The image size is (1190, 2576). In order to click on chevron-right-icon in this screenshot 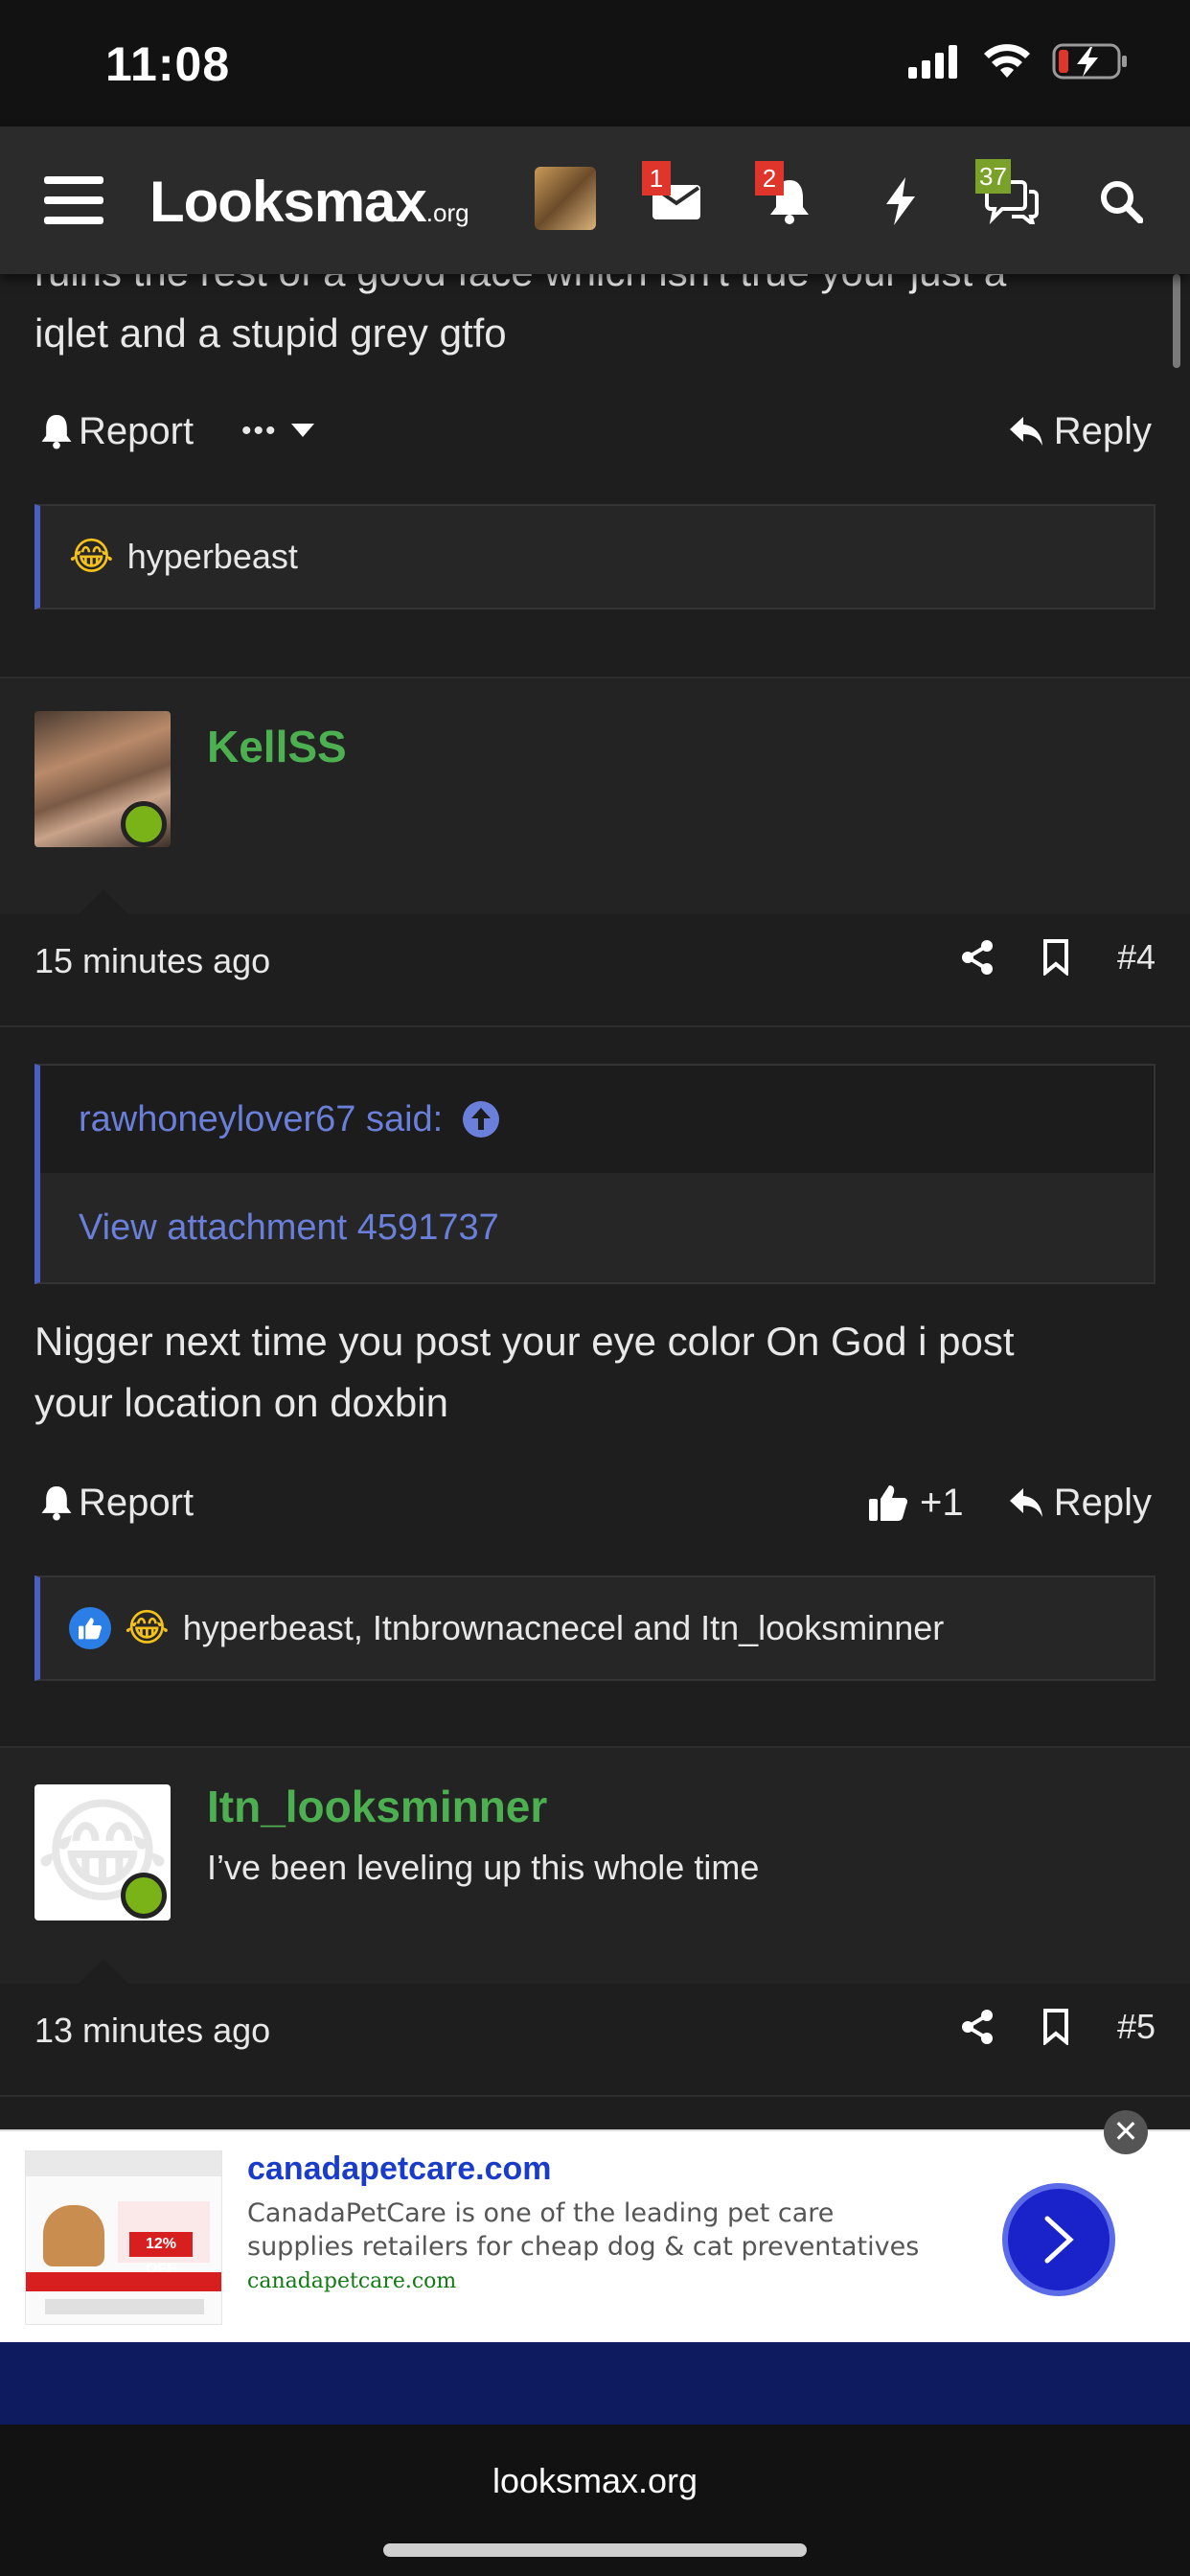, I will do `click(1059, 2240)`.